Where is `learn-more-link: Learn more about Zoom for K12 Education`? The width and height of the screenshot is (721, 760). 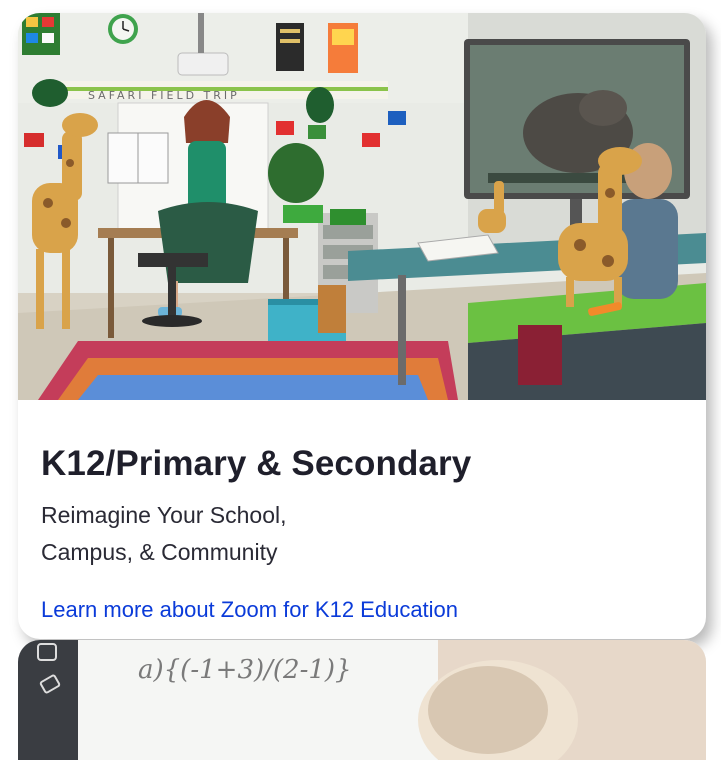 learn-more-link: Learn more about Zoom for K12 Education is located at coordinates (249, 610).